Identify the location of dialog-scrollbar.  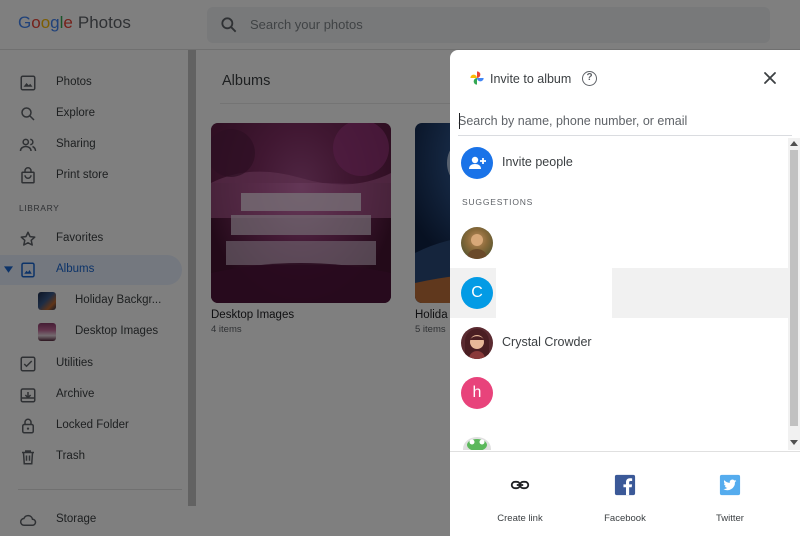
(794, 294).